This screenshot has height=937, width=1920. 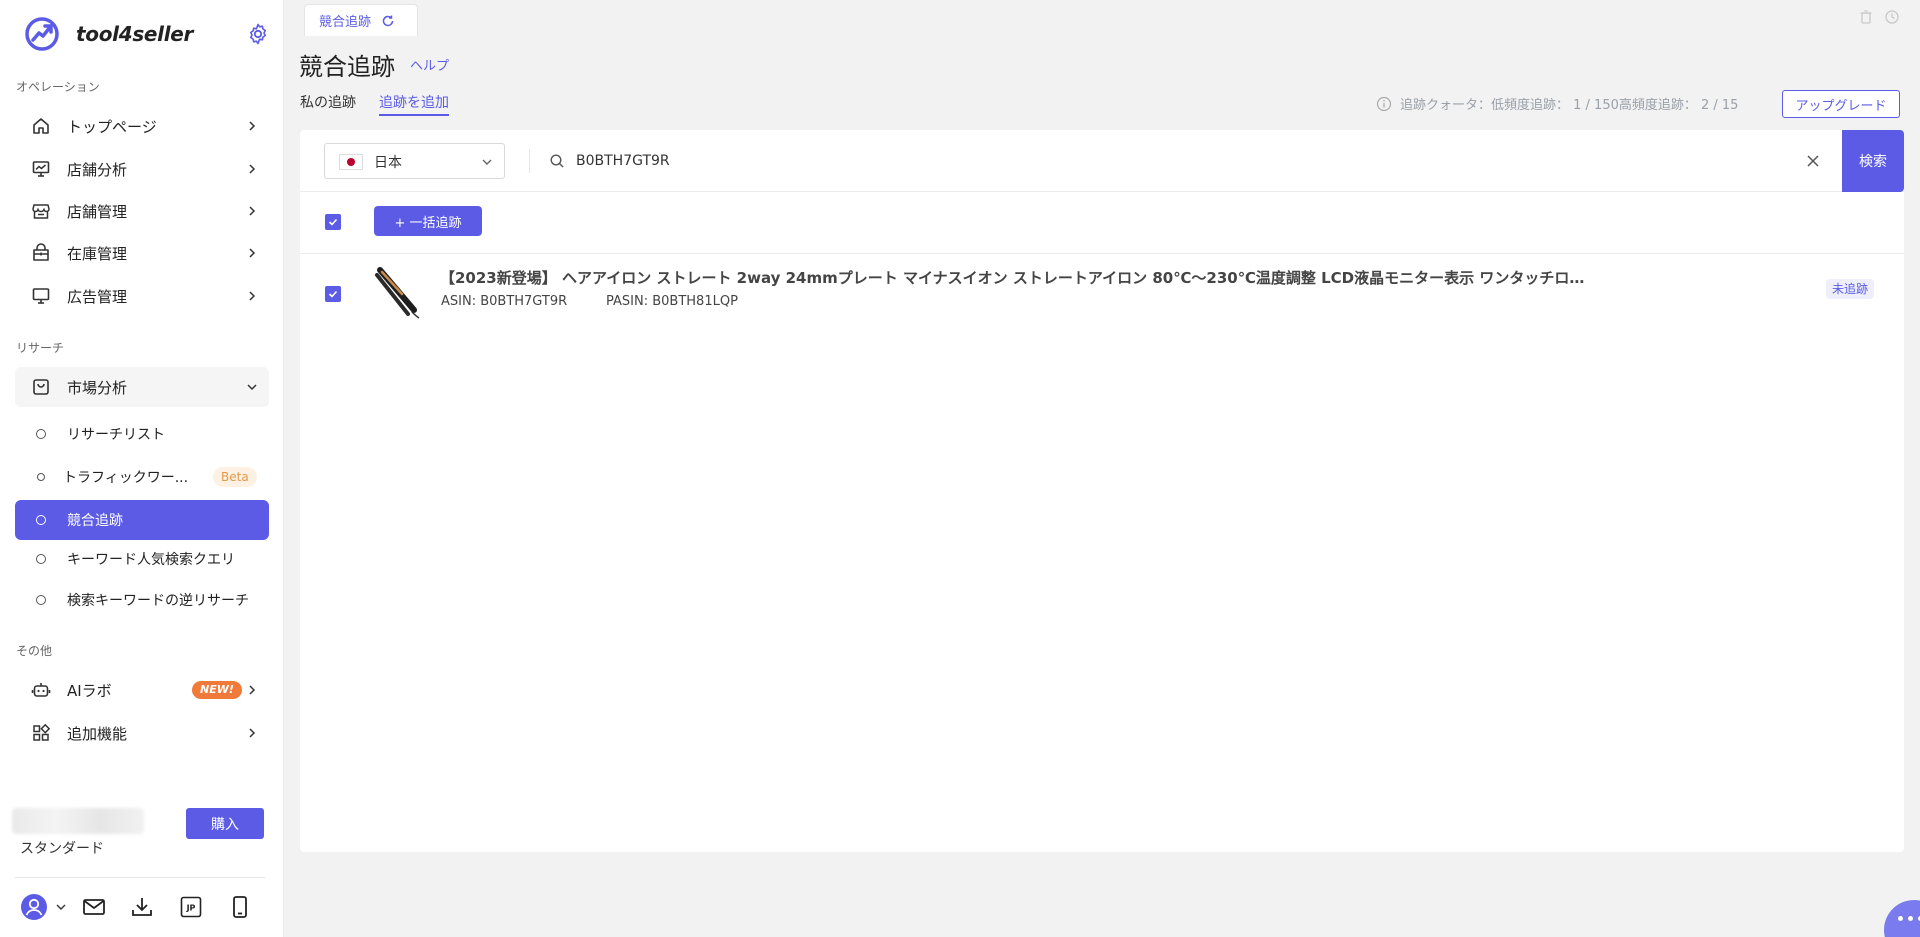 I want to click on refresh-icon, so click(x=388, y=21).